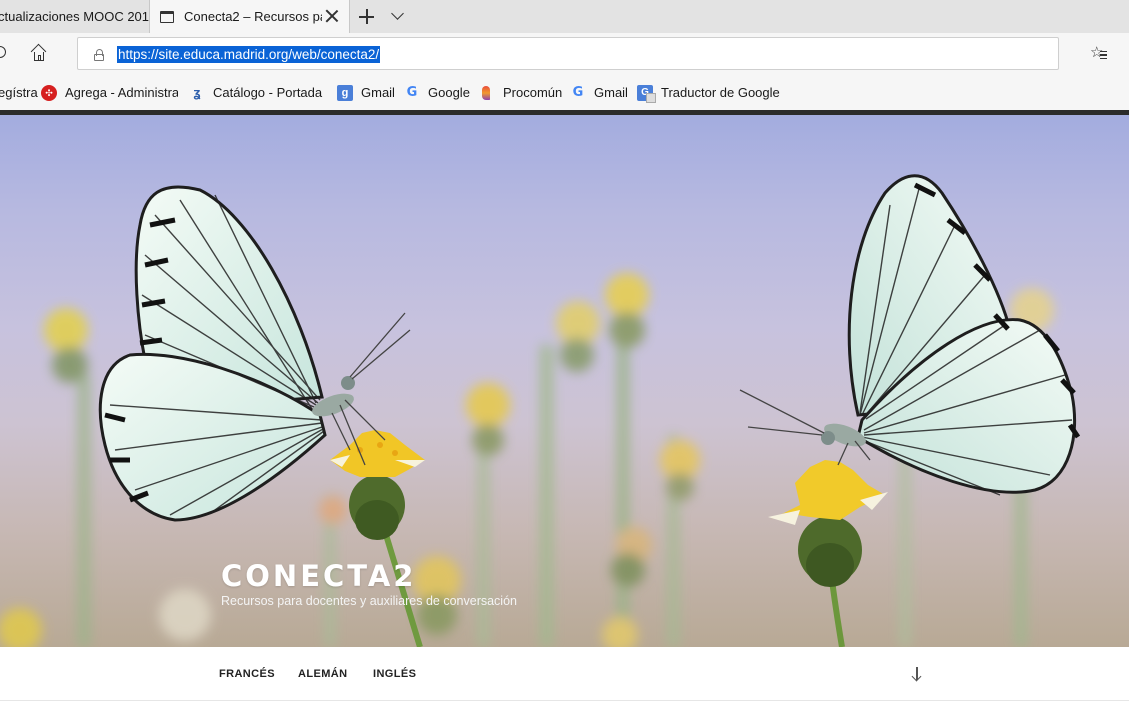 This screenshot has width=1129, height=701. What do you see at coordinates (332, 16) in the screenshot?
I see `close-icon` at bounding box center [332, 16].